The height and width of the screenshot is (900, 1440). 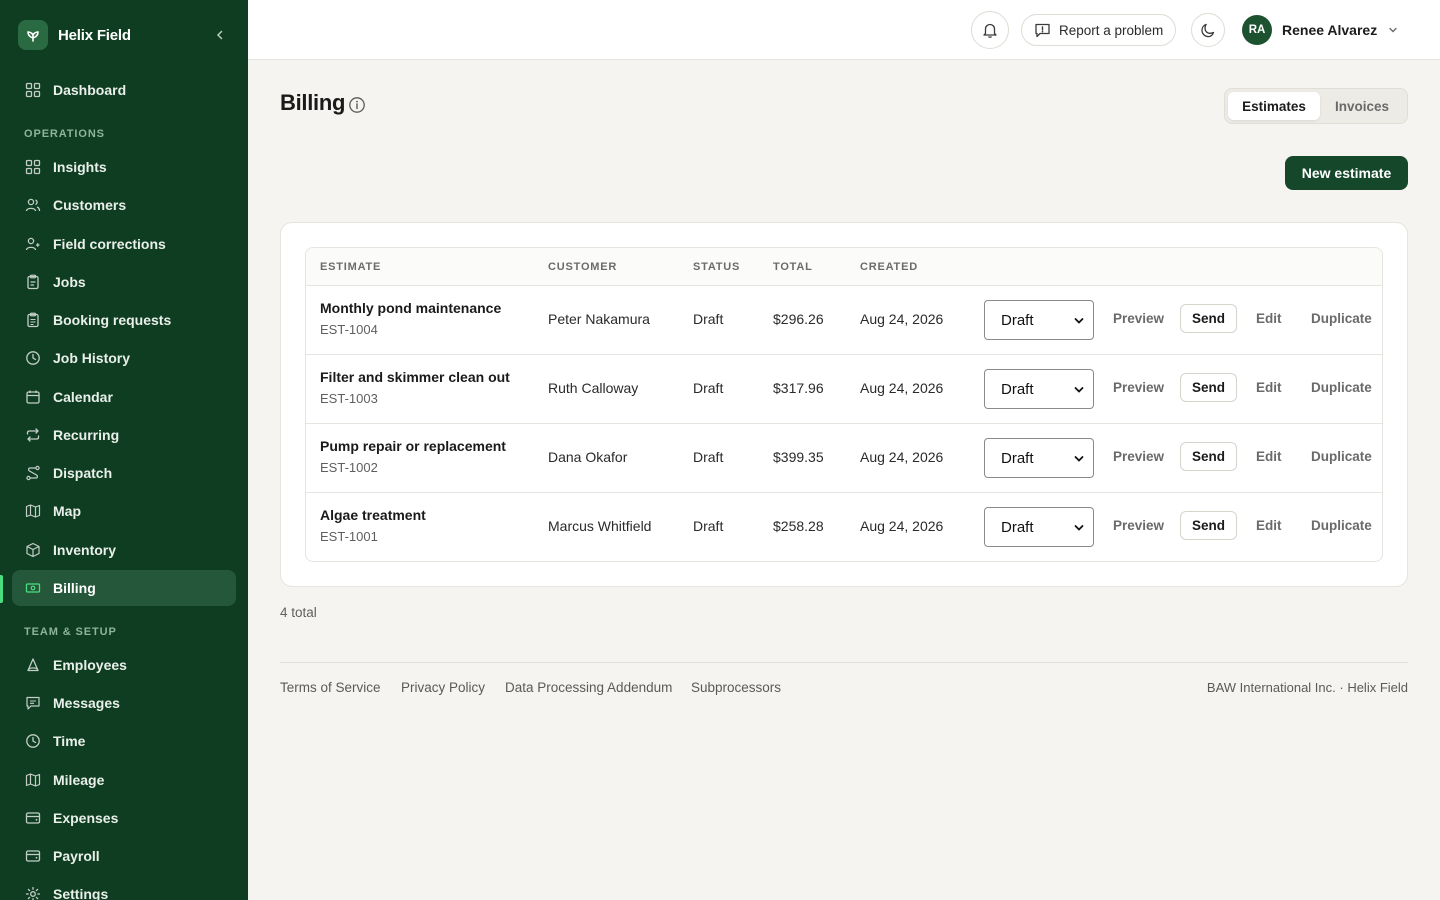 What do you see at coordinates (793, 267) in the screenshot?
I see `column-header-total: TOTAL` at bounding box center [793, 267].